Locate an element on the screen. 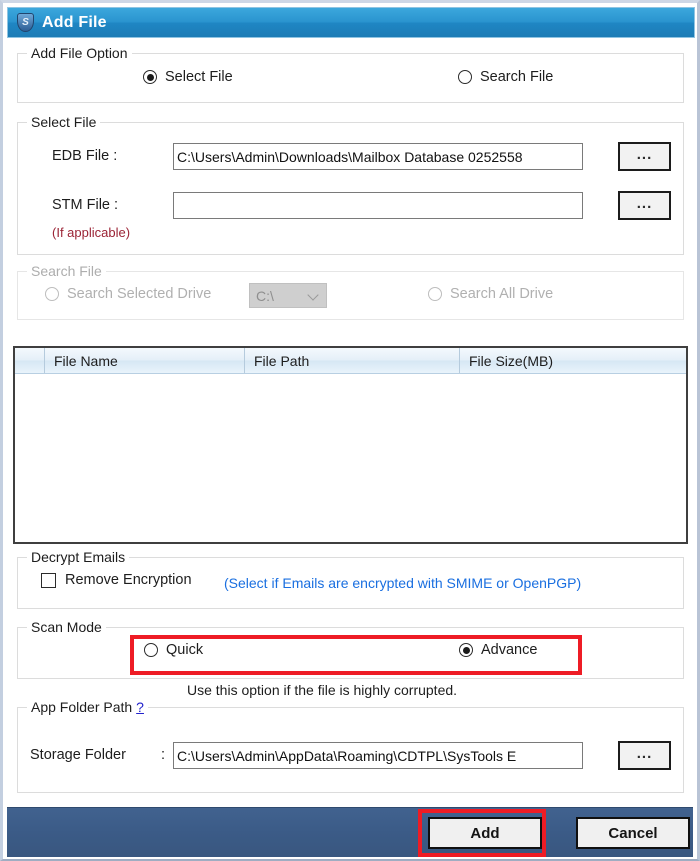 The image size is (700, 861). radio-search-selected-drive-indicator is located at coordinates (52, 294).